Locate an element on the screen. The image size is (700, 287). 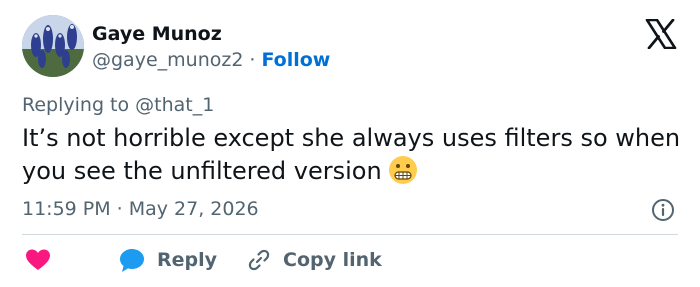
info-icon is located at coordinates (663, 210).